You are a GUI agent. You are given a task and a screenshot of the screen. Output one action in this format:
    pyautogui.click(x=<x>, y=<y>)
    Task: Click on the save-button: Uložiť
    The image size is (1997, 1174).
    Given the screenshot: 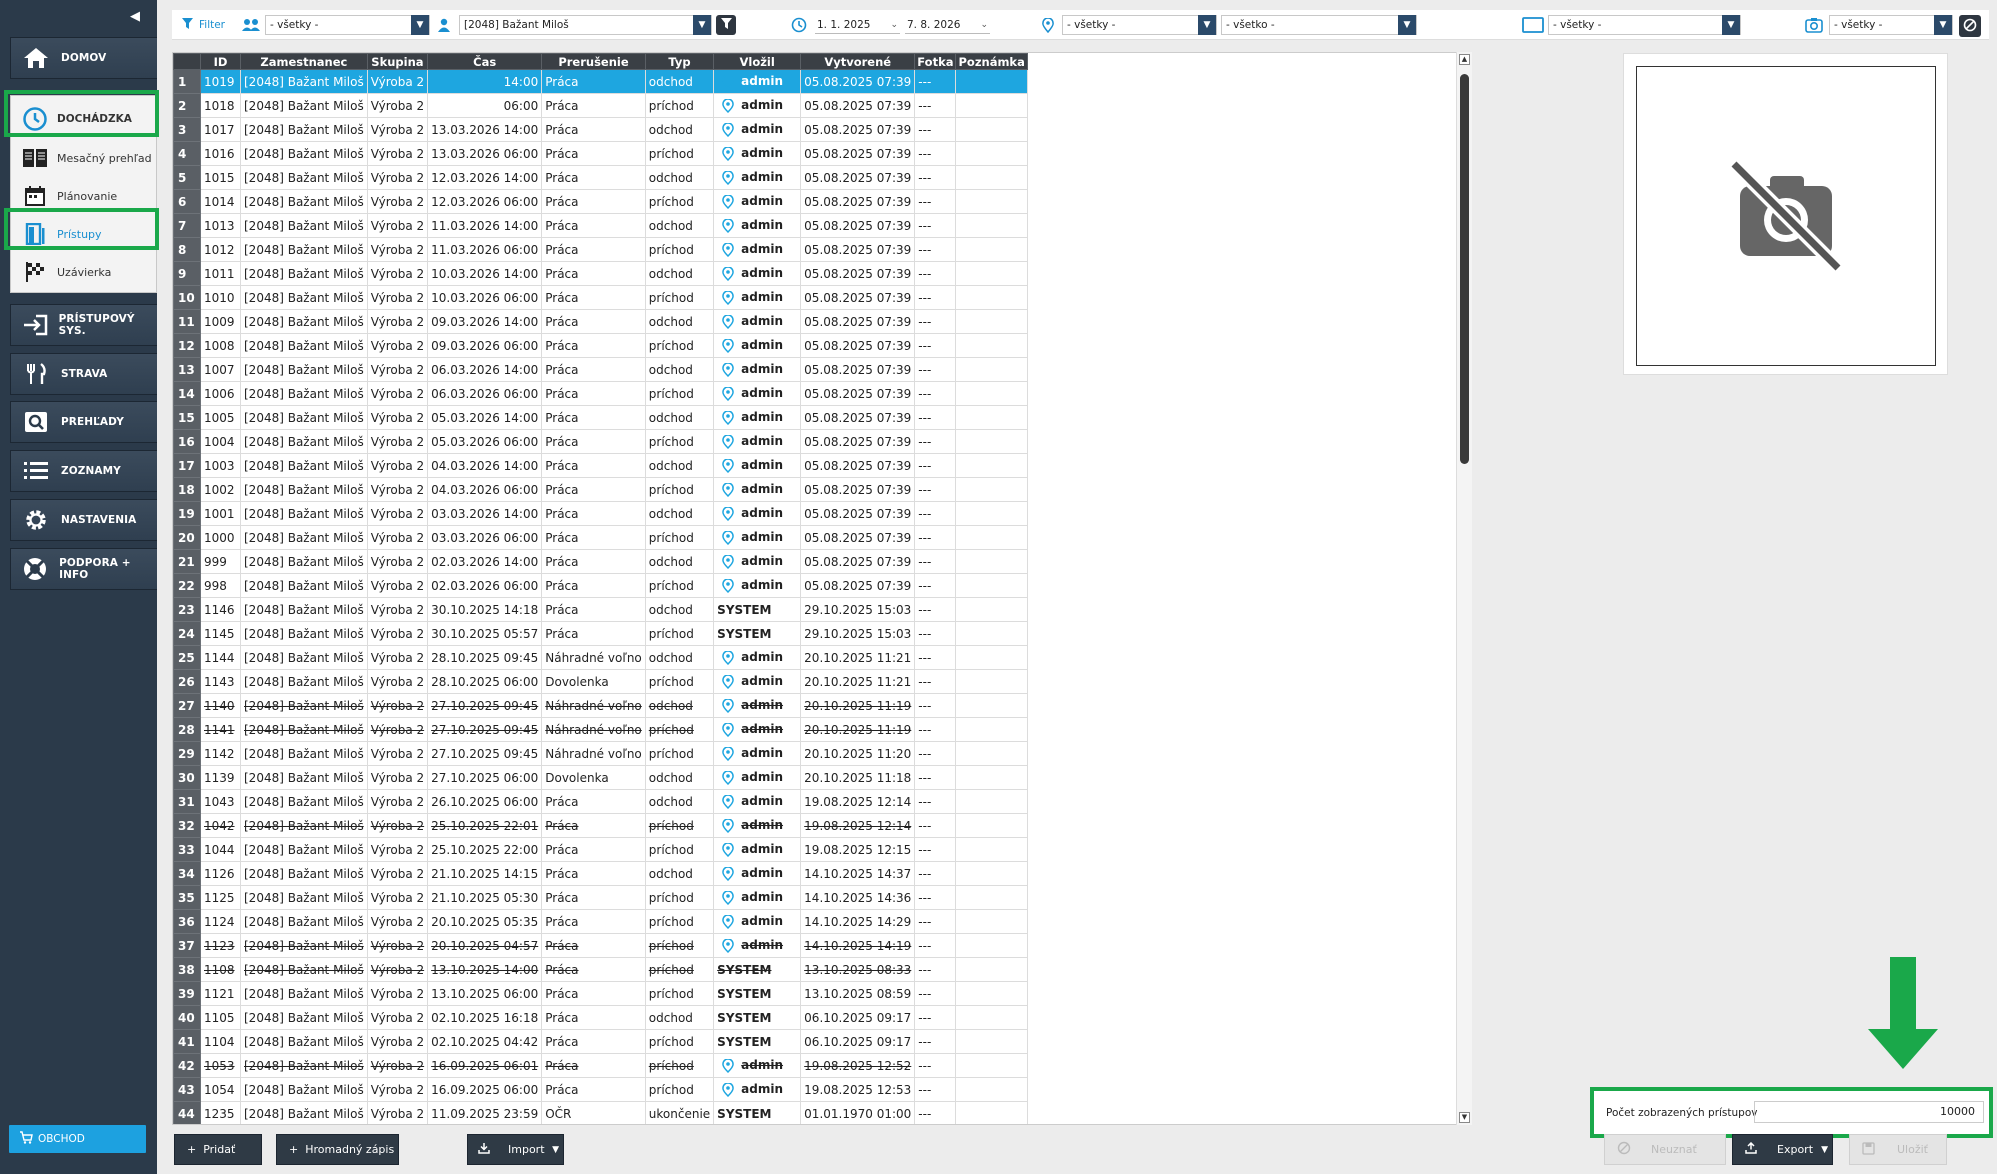 What is the action you would take?
    pyautogui.click(x=1898, y=1149)
    